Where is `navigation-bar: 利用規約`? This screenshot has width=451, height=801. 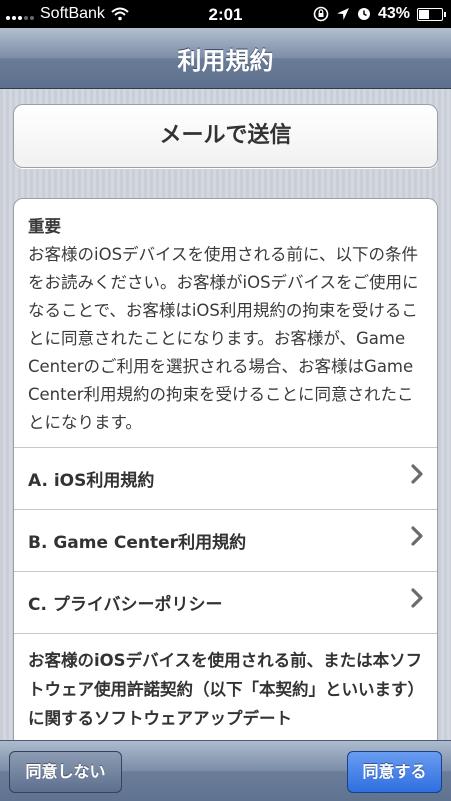
navigation-bar: 利用規約 is located at coordinates (225, 58).